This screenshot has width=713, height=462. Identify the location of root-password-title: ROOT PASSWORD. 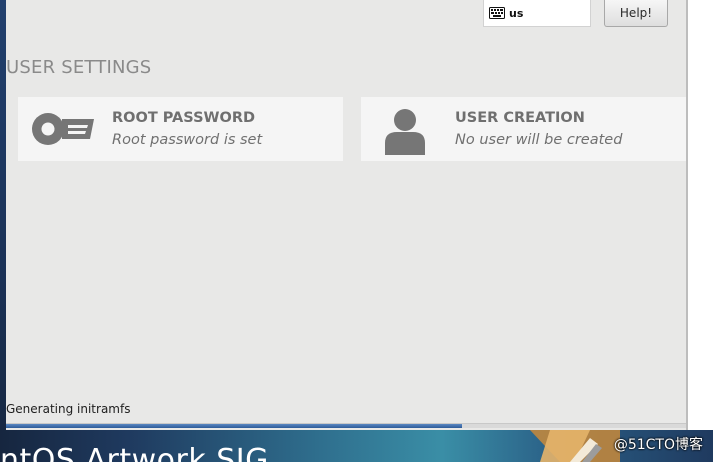
(184, 118).